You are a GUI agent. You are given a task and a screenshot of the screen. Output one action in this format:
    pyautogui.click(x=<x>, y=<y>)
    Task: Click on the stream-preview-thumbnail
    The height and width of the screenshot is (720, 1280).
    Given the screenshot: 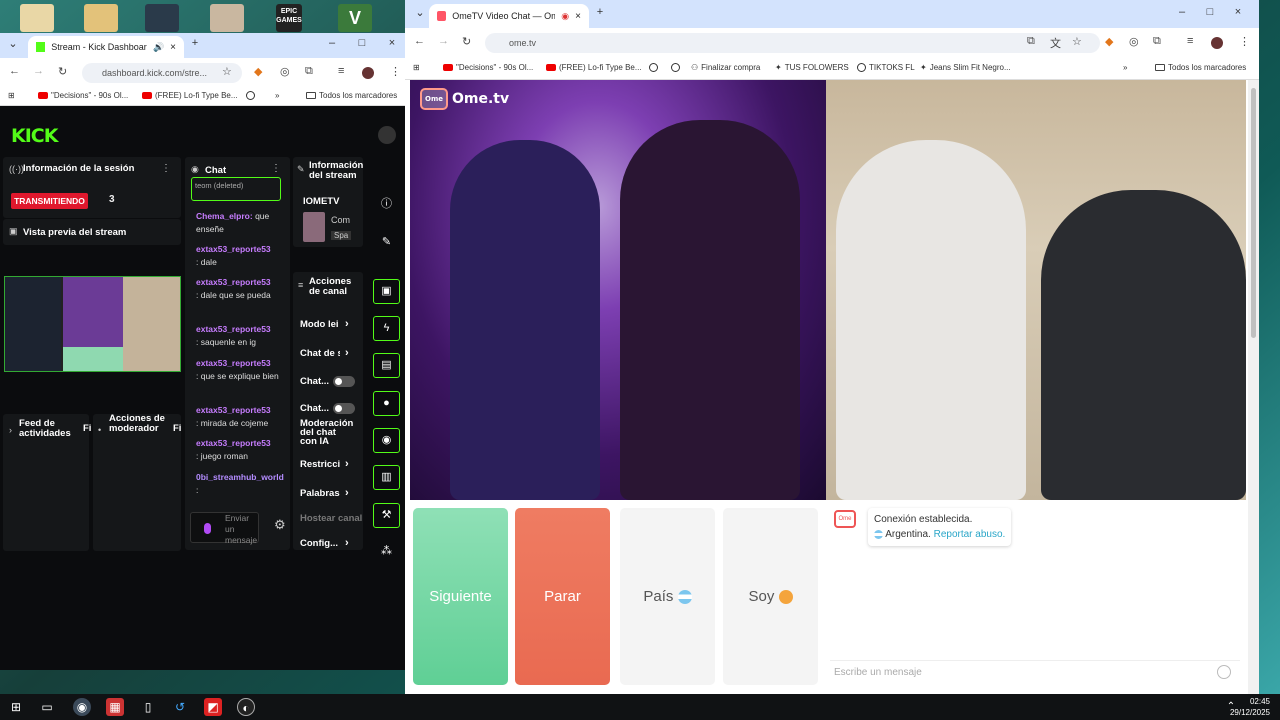 What is the action you would take?
    pyautogui.click(x=92, y=324)
    